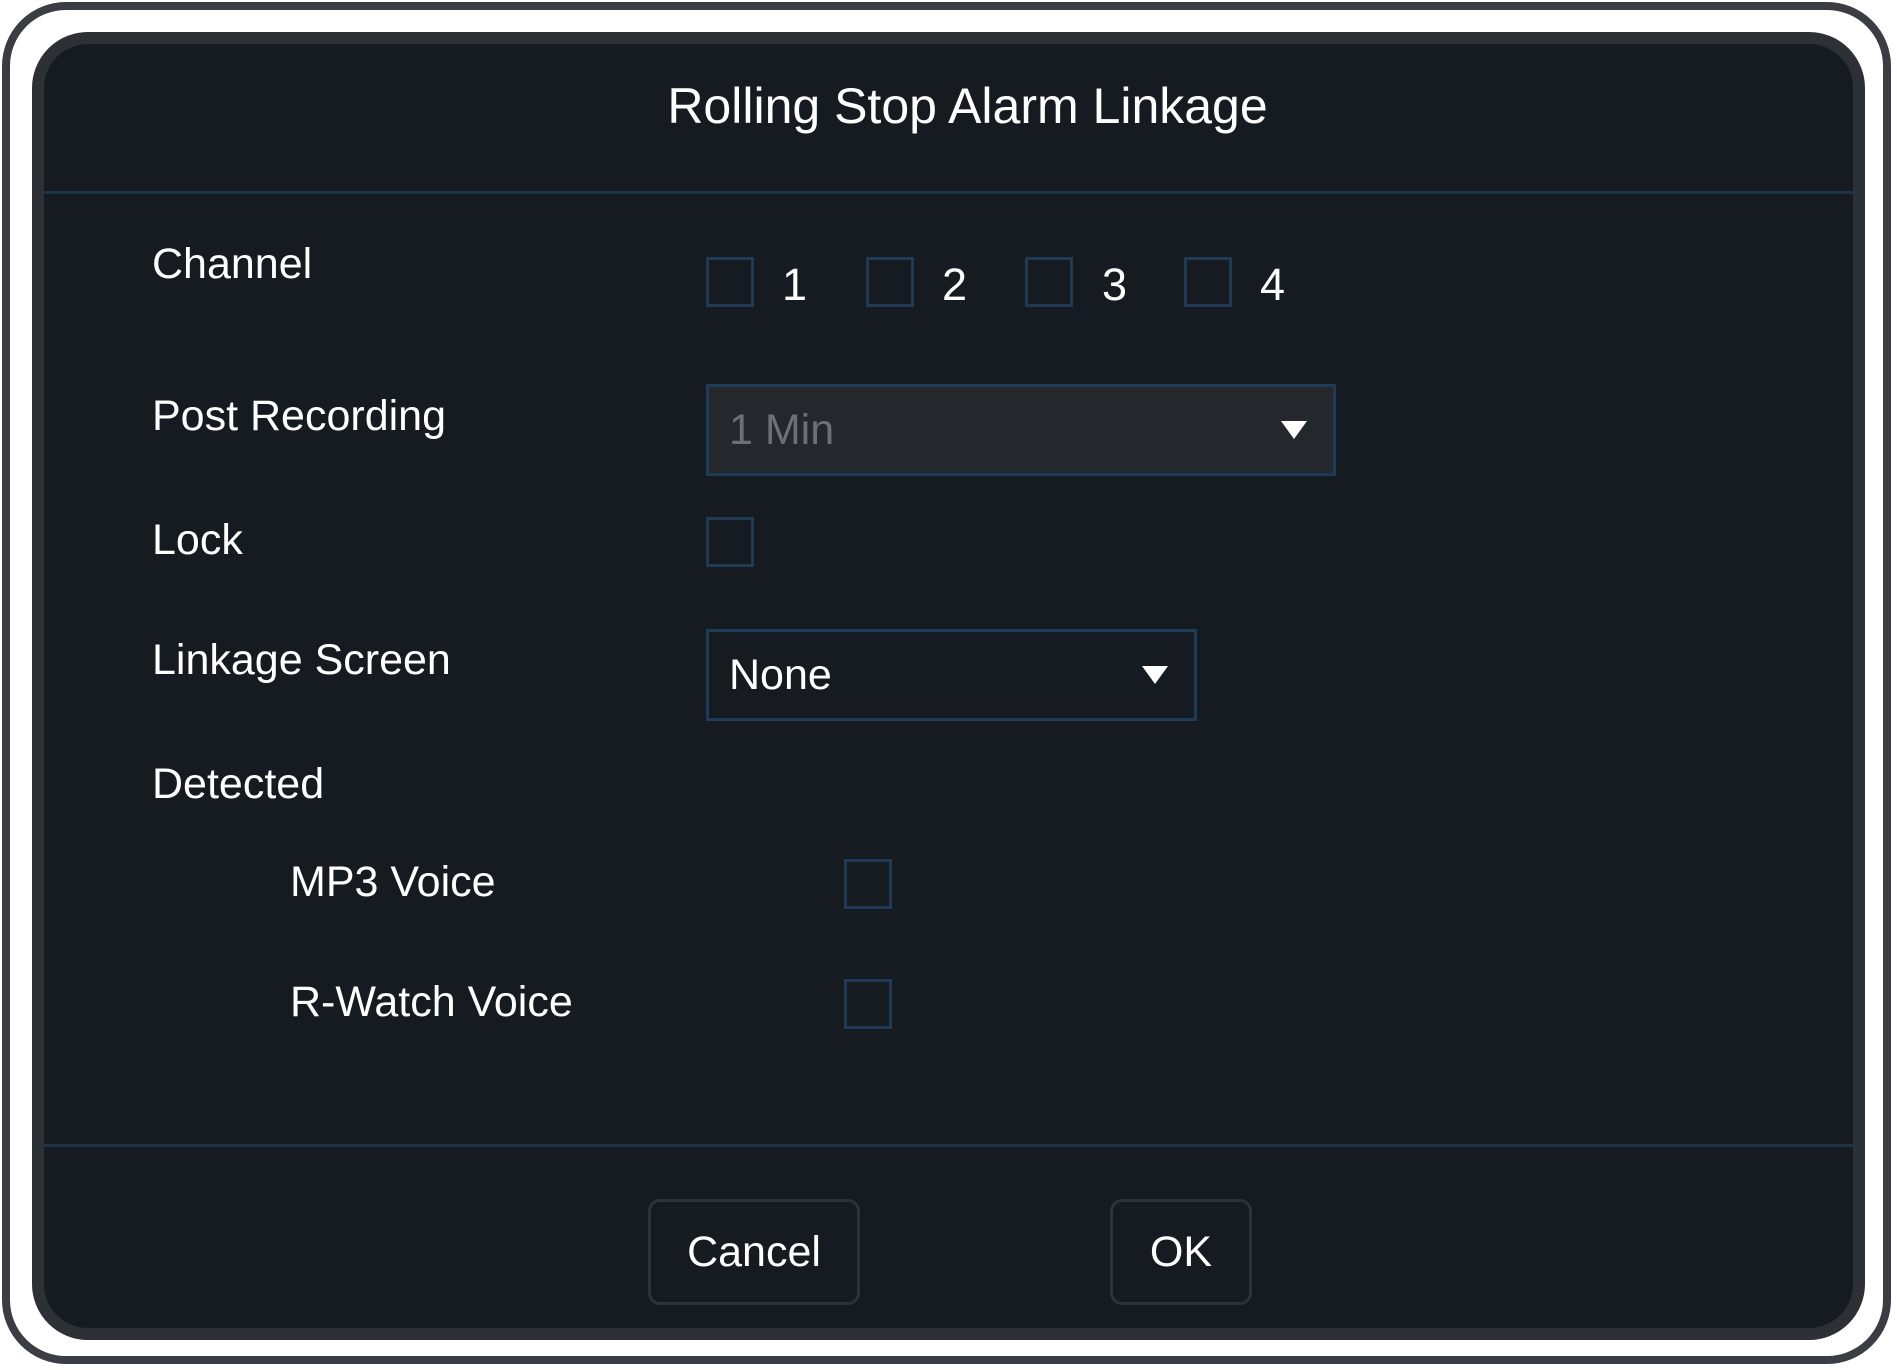 Image resolution: width=1897 pixels, height=1370 pixels. What do you see at coordinates (955, 284) in the screenshot?
I see `channel-2-label: 2` at bounding box center [955, 284].